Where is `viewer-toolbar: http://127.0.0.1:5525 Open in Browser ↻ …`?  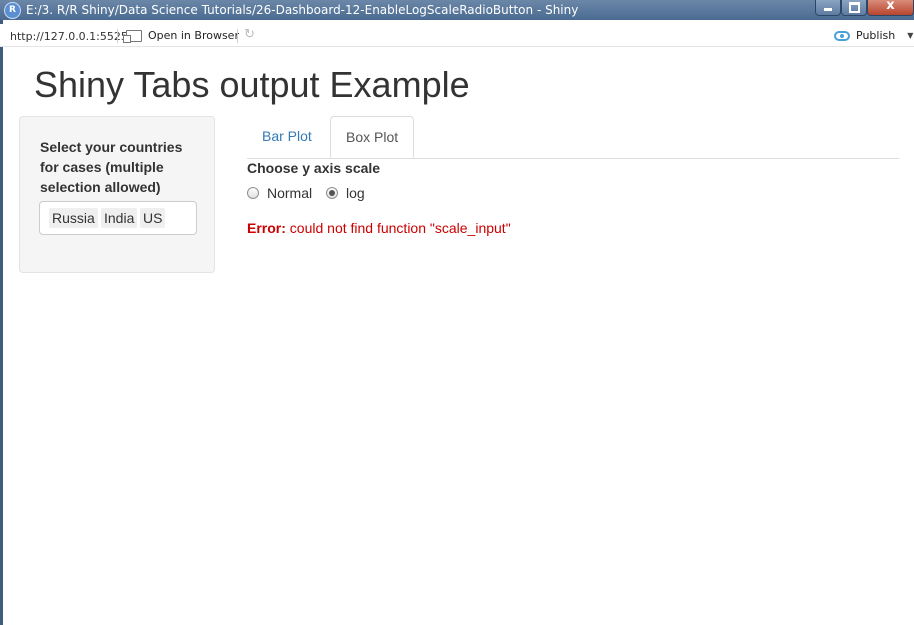
viewer-toolbar: http://127.0.0.1:5525 Open in Browser ↻ … is located at coordinates (457, 35).